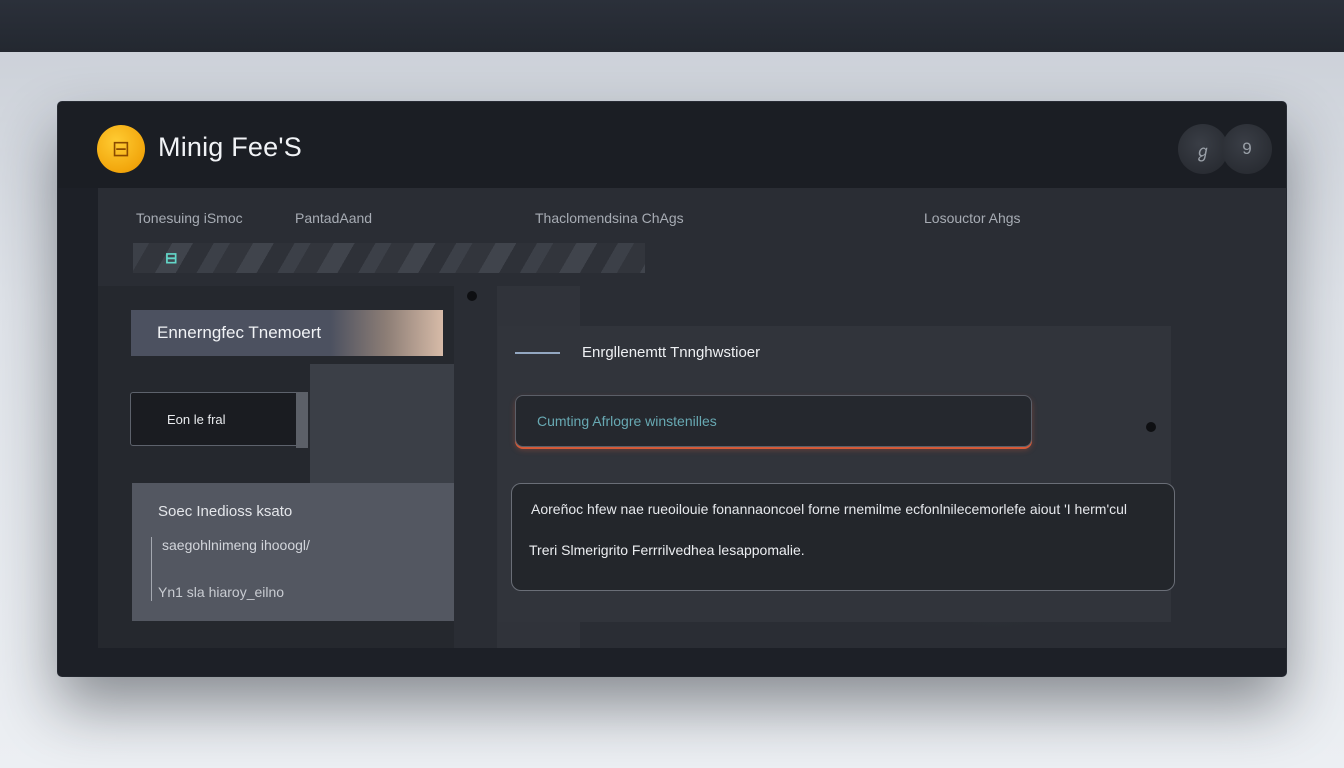 The image size is (1344, 768). Describe the element at coordinates (389, 258) in the screenshot. I see `filter-bar: ⊟` at that location.